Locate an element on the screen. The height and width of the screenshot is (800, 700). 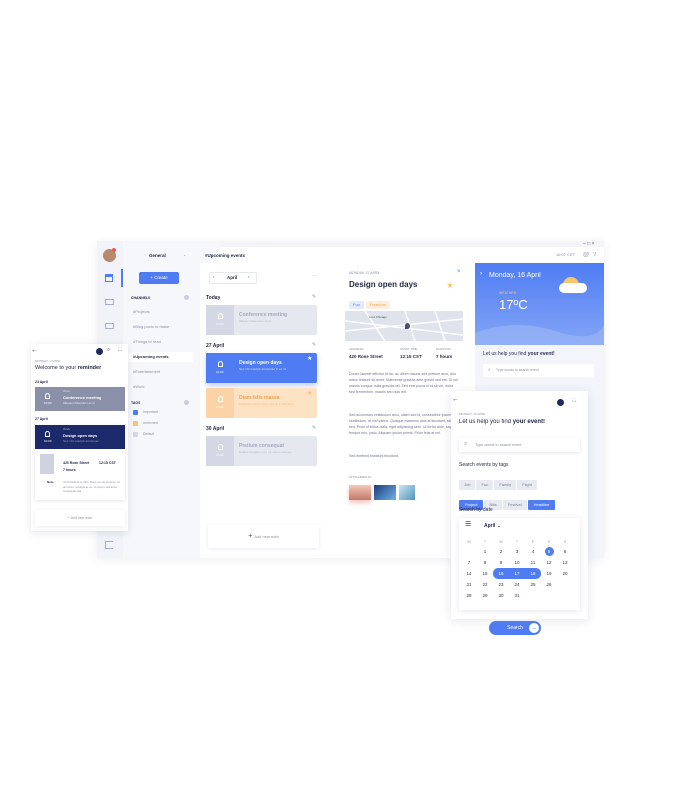
title-bold: reminder is located at coordinates (89, 368).